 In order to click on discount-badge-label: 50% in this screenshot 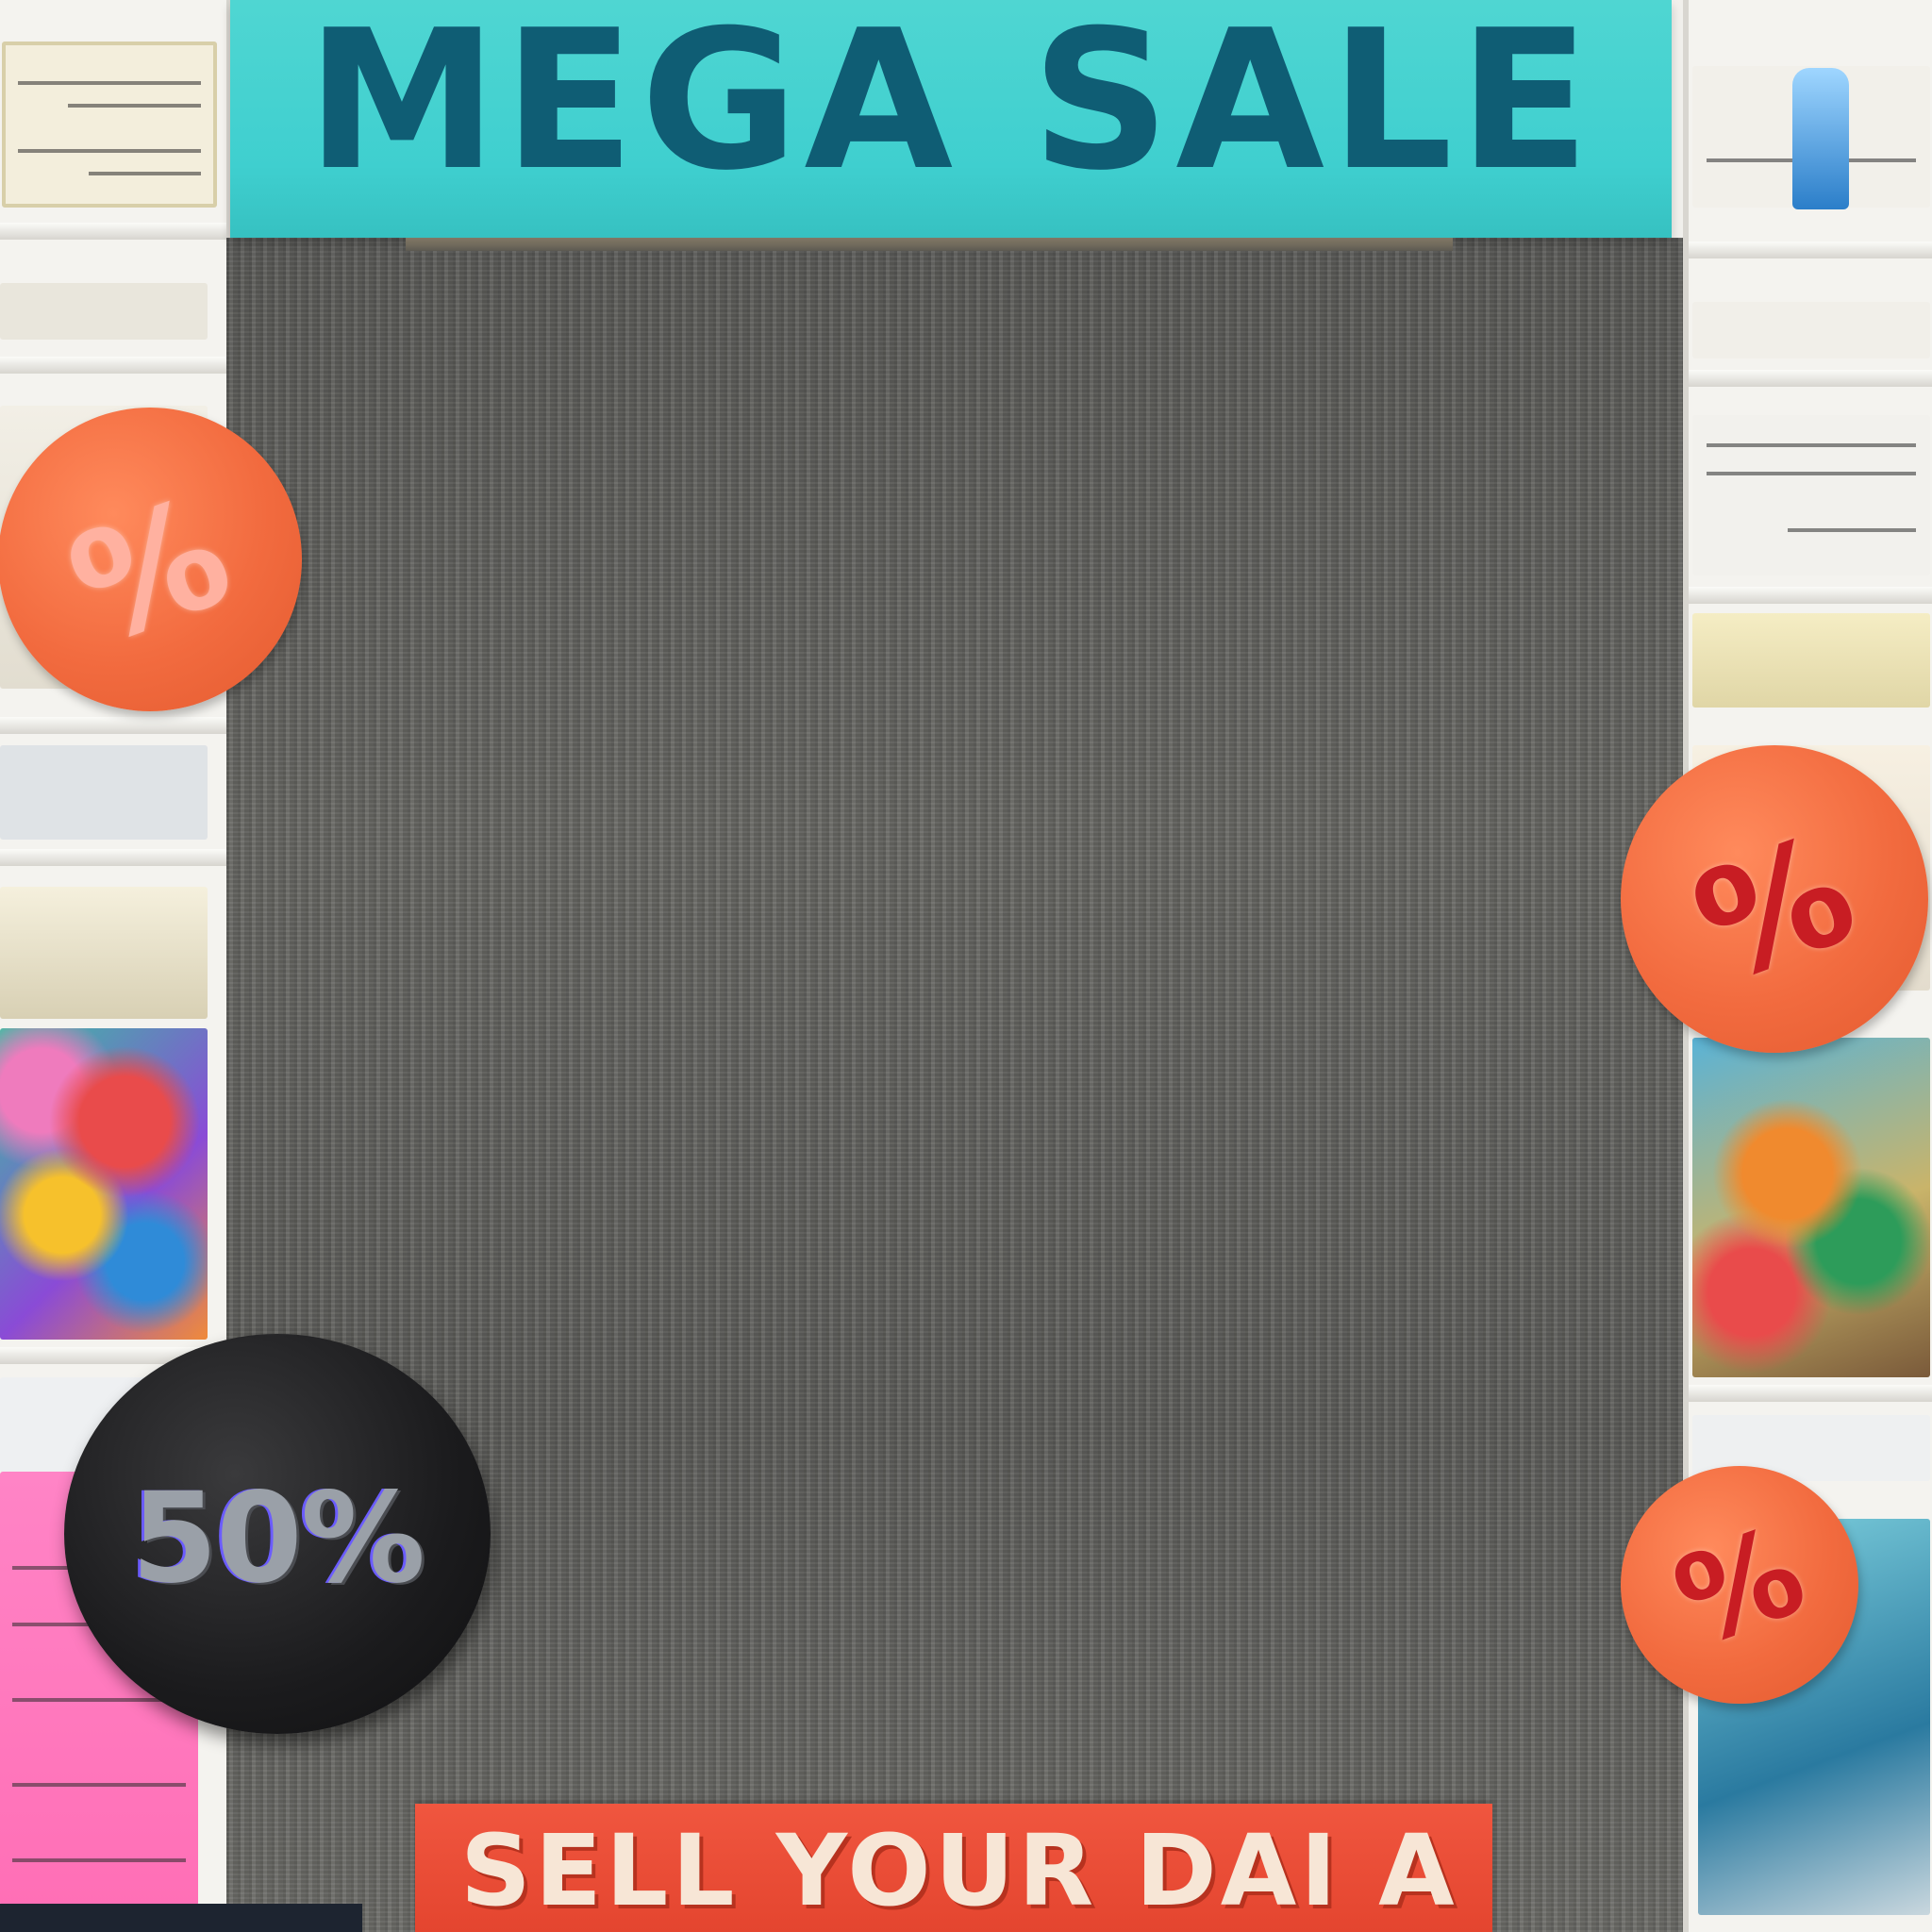, I will do `click(278, 1539)`.